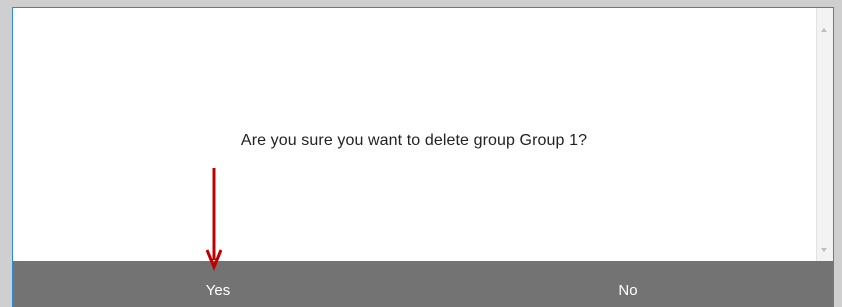 This screenshot has width=842, height=307. What do you see at coordinates (824, 250) in the screenshot?
I see `scroll-down-arrow-icon` at bounding box center [824, 250].